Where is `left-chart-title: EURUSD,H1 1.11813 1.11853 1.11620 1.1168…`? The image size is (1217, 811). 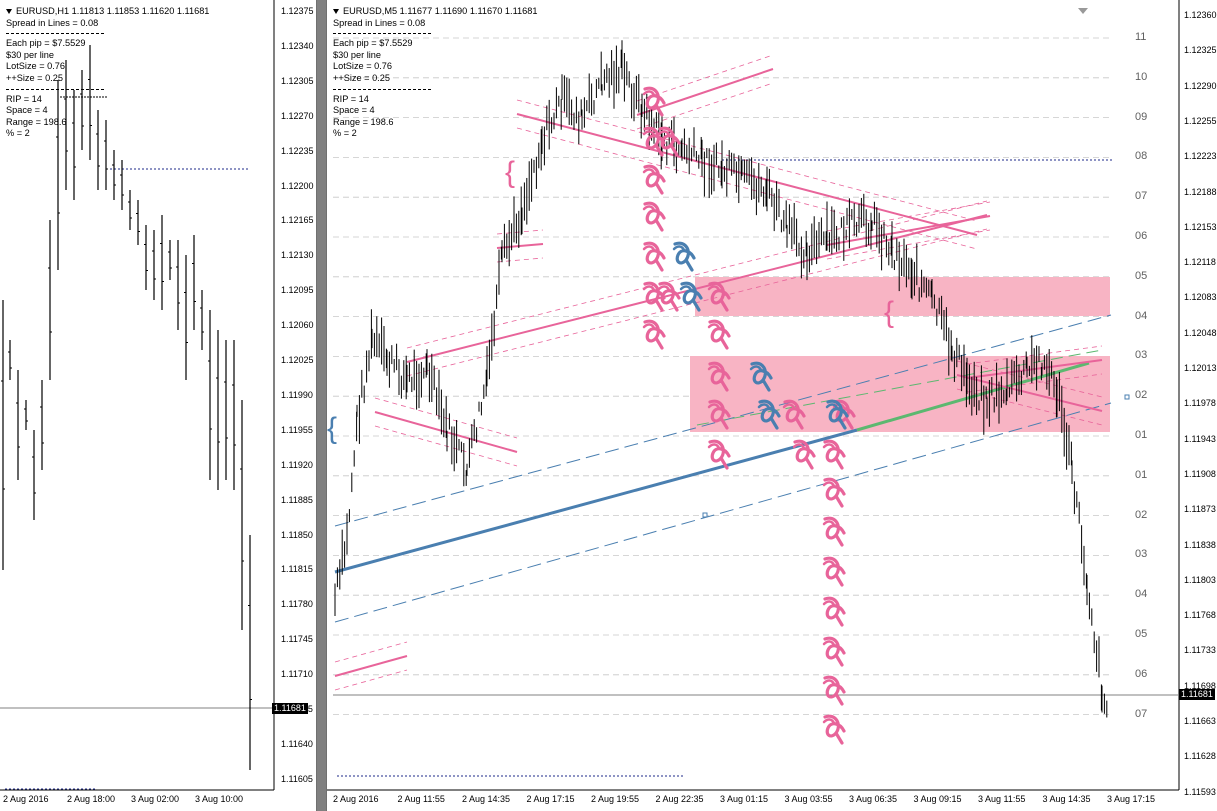
left-chart-title: EURUSD,H1 1.11813 1.11853 1.11620 1.1168… is located at coordinates (113, 11).